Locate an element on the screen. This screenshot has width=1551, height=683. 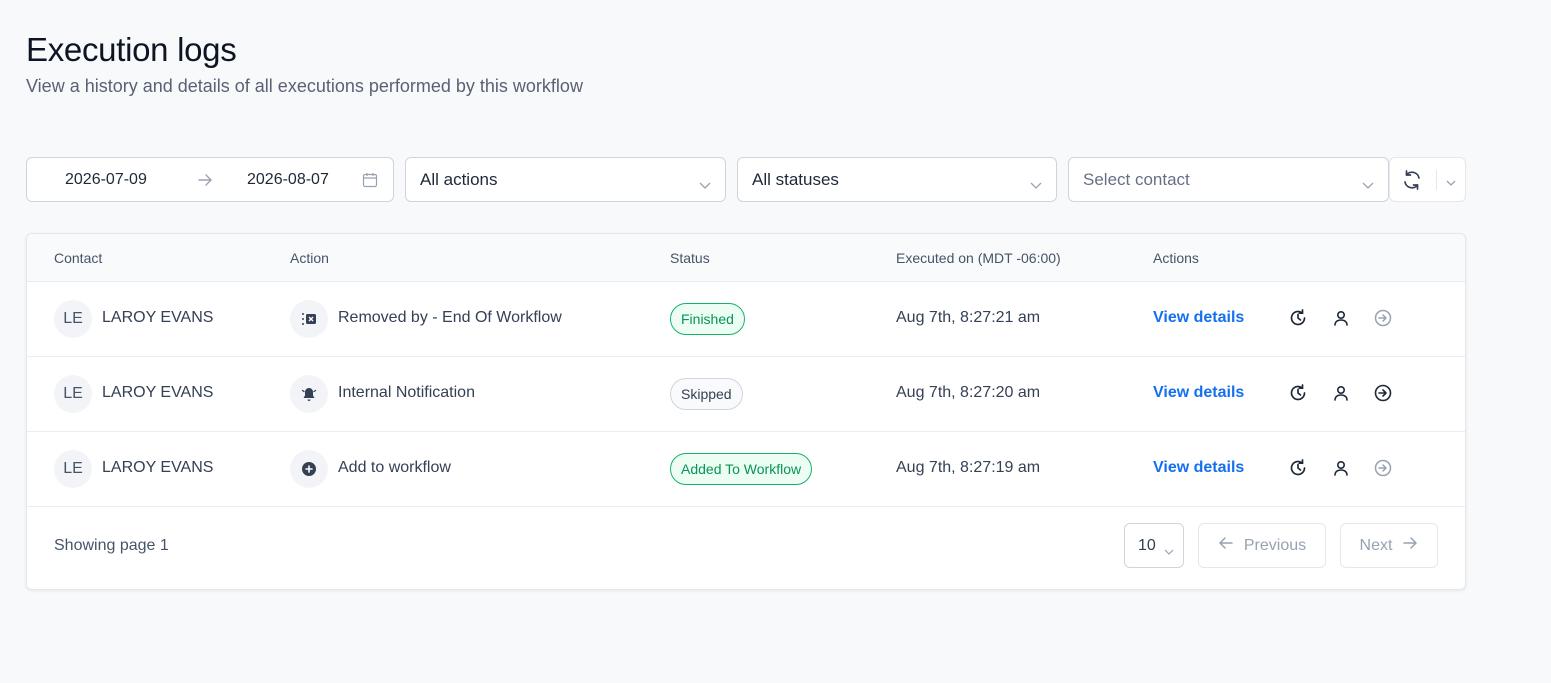
action-name: Add to workflow is located at coordinates (394, 467).